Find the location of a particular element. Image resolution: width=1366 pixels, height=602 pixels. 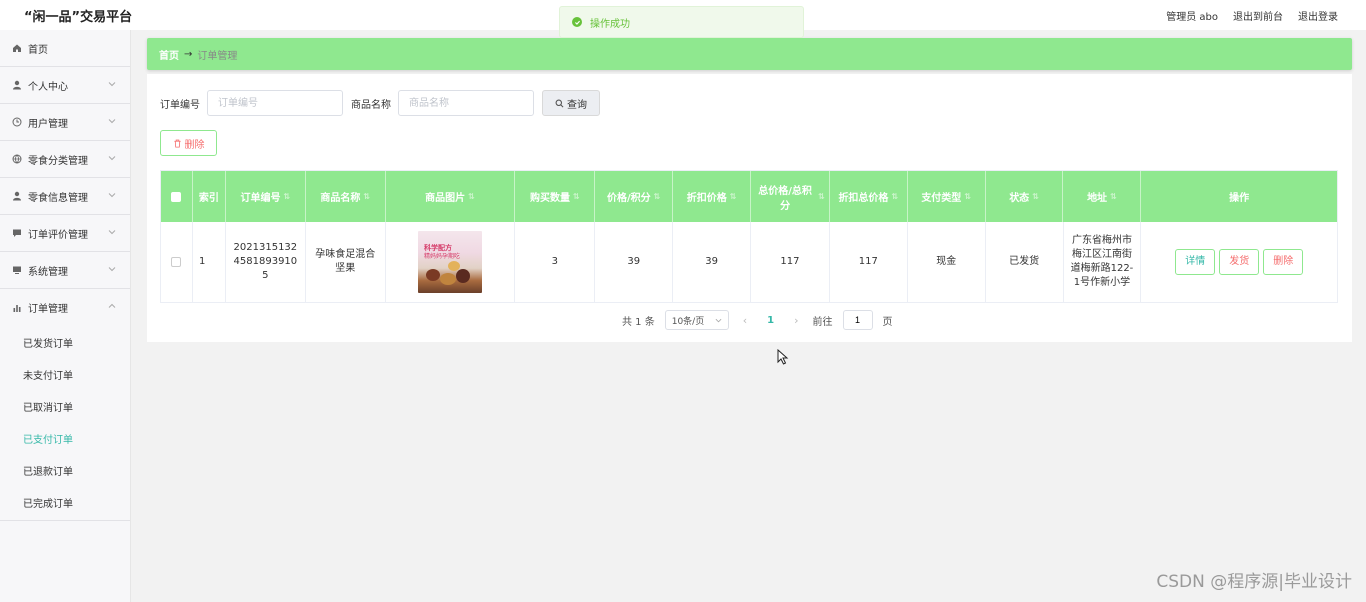

trash-icon is located at coordinates (177, 143).